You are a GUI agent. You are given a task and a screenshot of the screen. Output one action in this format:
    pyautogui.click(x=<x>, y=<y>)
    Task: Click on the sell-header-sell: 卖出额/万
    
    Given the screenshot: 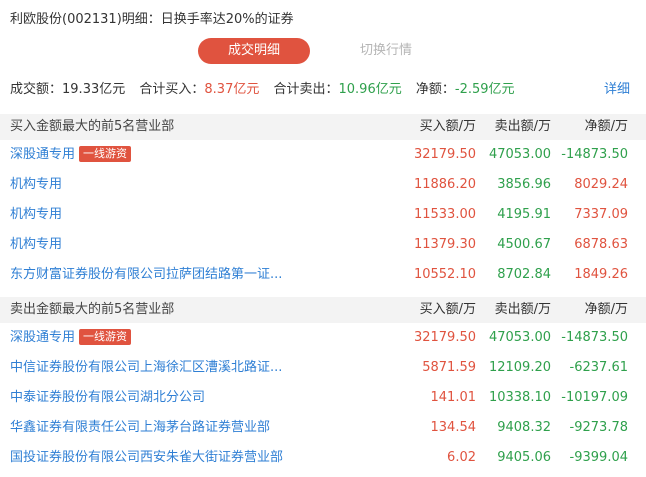 What is the action you would take?
    pyautogui.click(x=522, y=309)
    